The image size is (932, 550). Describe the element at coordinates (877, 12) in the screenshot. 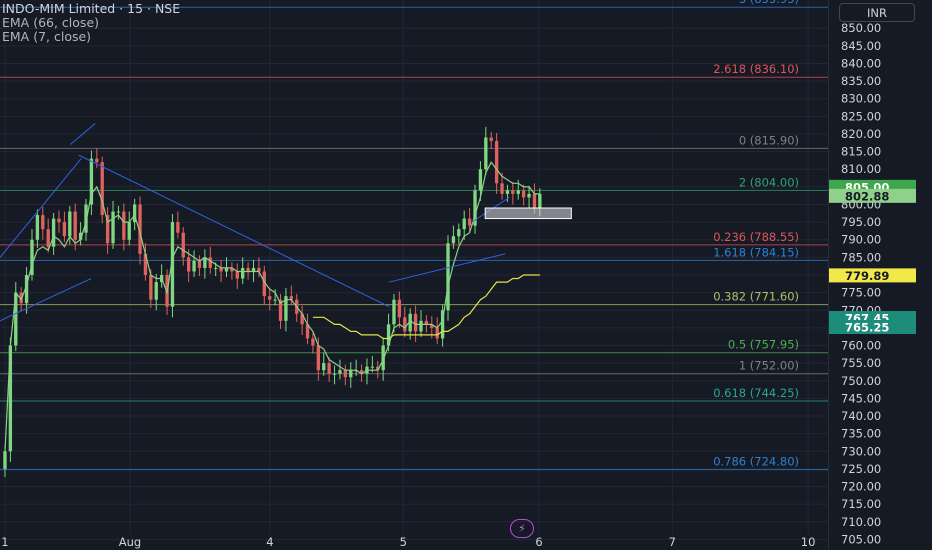

I see `currency-button: INR` at that location.